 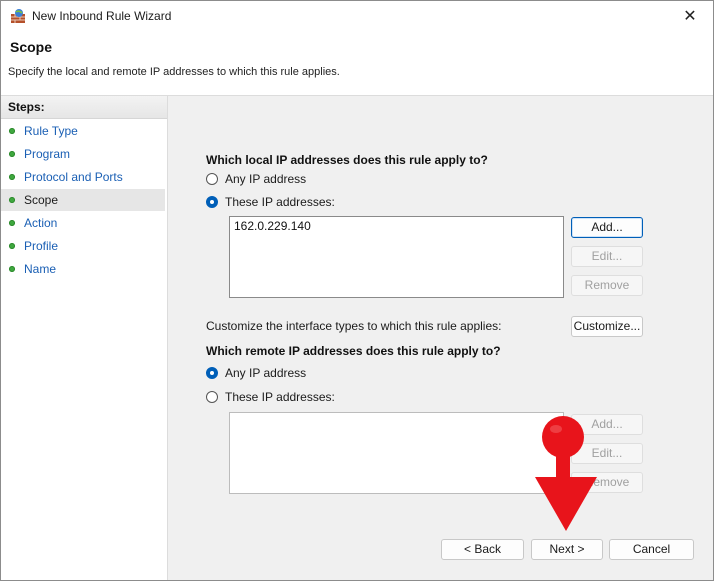 I want to click on remote-any-ip-label: Any IP address, so click(x=266, y=373).